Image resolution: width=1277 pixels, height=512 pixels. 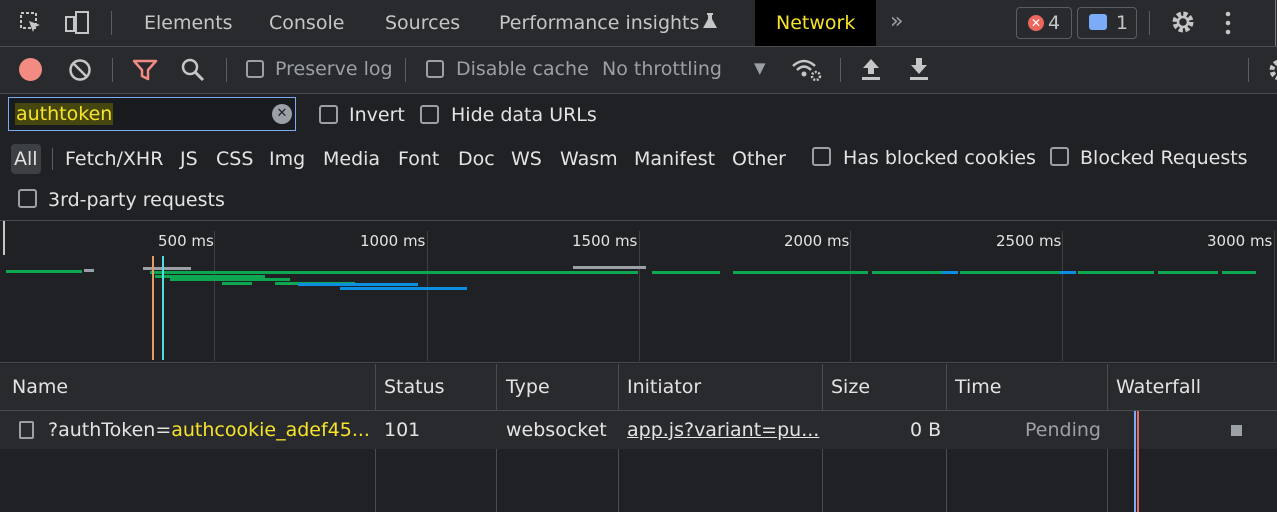 I want to click on message-count-badge: 1, so click(x=1107, y=23).